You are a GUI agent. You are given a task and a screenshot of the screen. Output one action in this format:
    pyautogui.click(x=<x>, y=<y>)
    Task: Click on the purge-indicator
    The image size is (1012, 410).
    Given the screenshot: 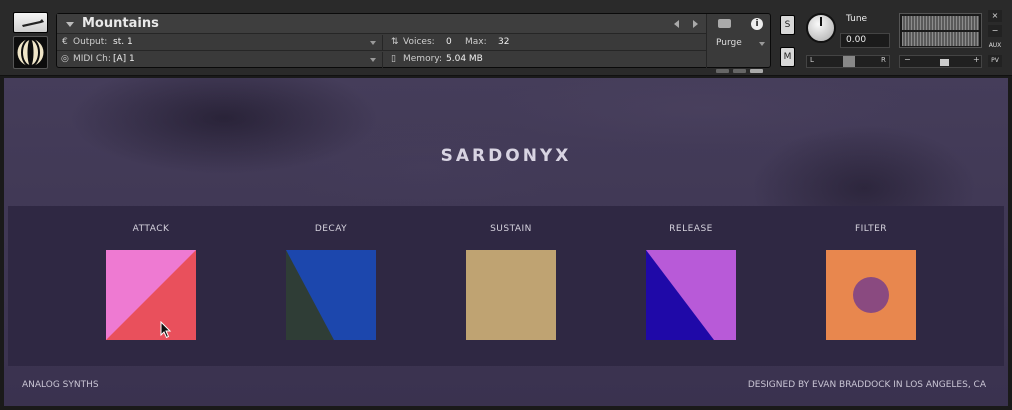 What is the action you would take?
    pyautogui.click(x=741, y=67)
    